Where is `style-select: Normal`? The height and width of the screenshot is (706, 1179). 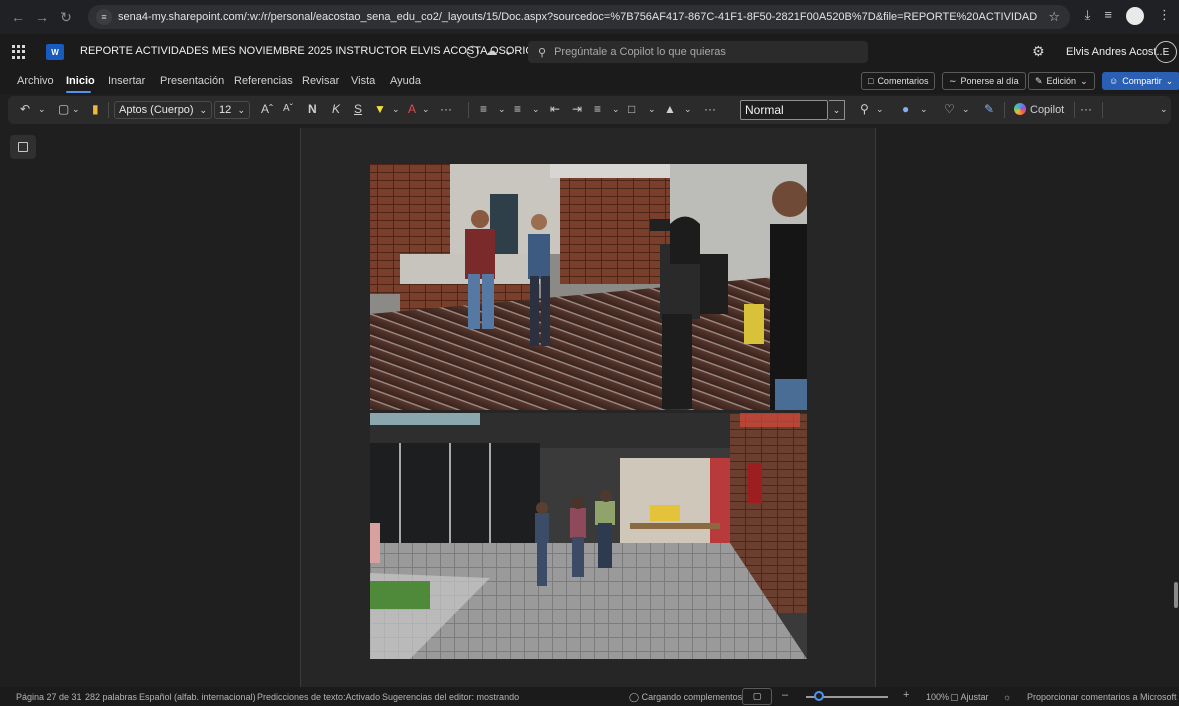 style-select: Normal is located at coordinates (784, 110).